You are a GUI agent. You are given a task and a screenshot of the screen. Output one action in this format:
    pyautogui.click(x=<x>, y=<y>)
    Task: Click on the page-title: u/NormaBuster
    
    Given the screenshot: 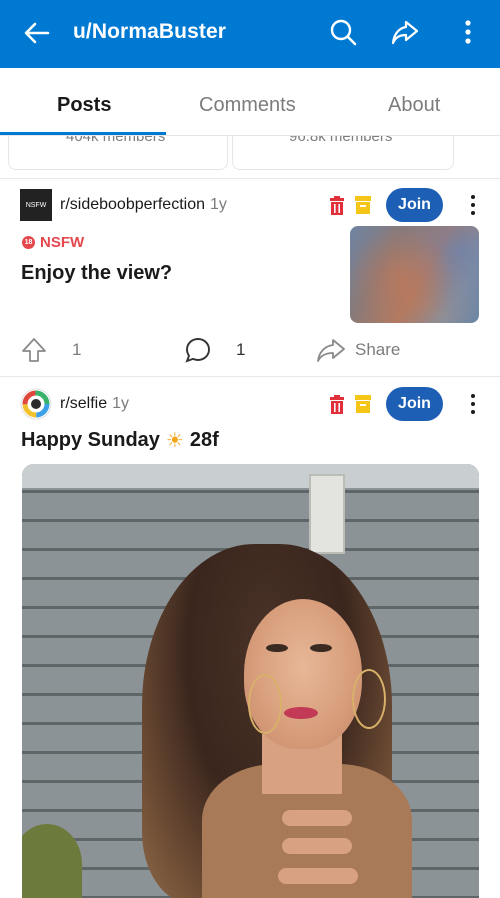 What is the action you would take?
    pyautogui.click(x=149, y=31)
    